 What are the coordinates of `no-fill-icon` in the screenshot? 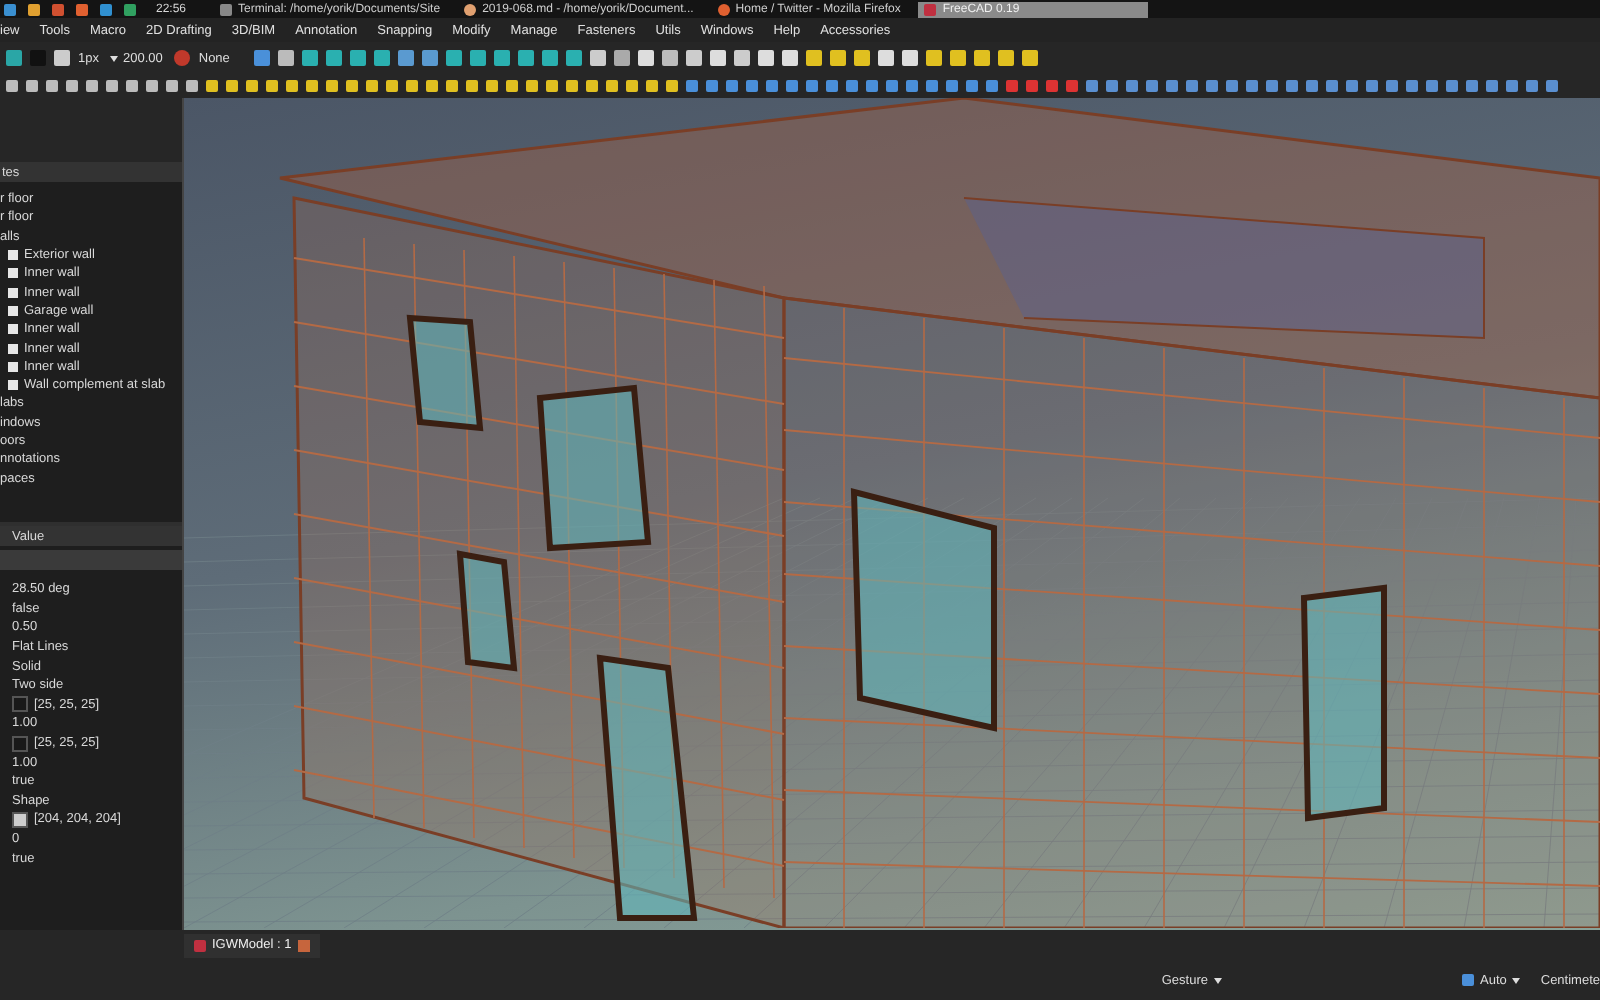 It's located at (182, 58).